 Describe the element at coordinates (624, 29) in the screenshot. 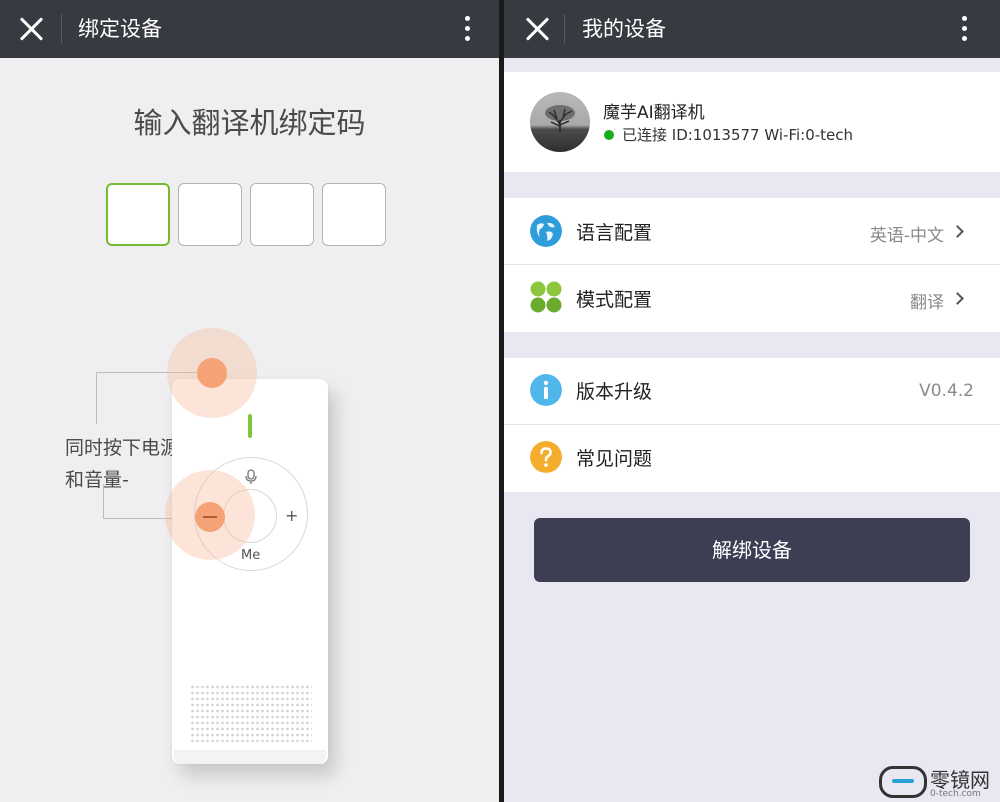

I see `page-title: 我的设备` at that location.